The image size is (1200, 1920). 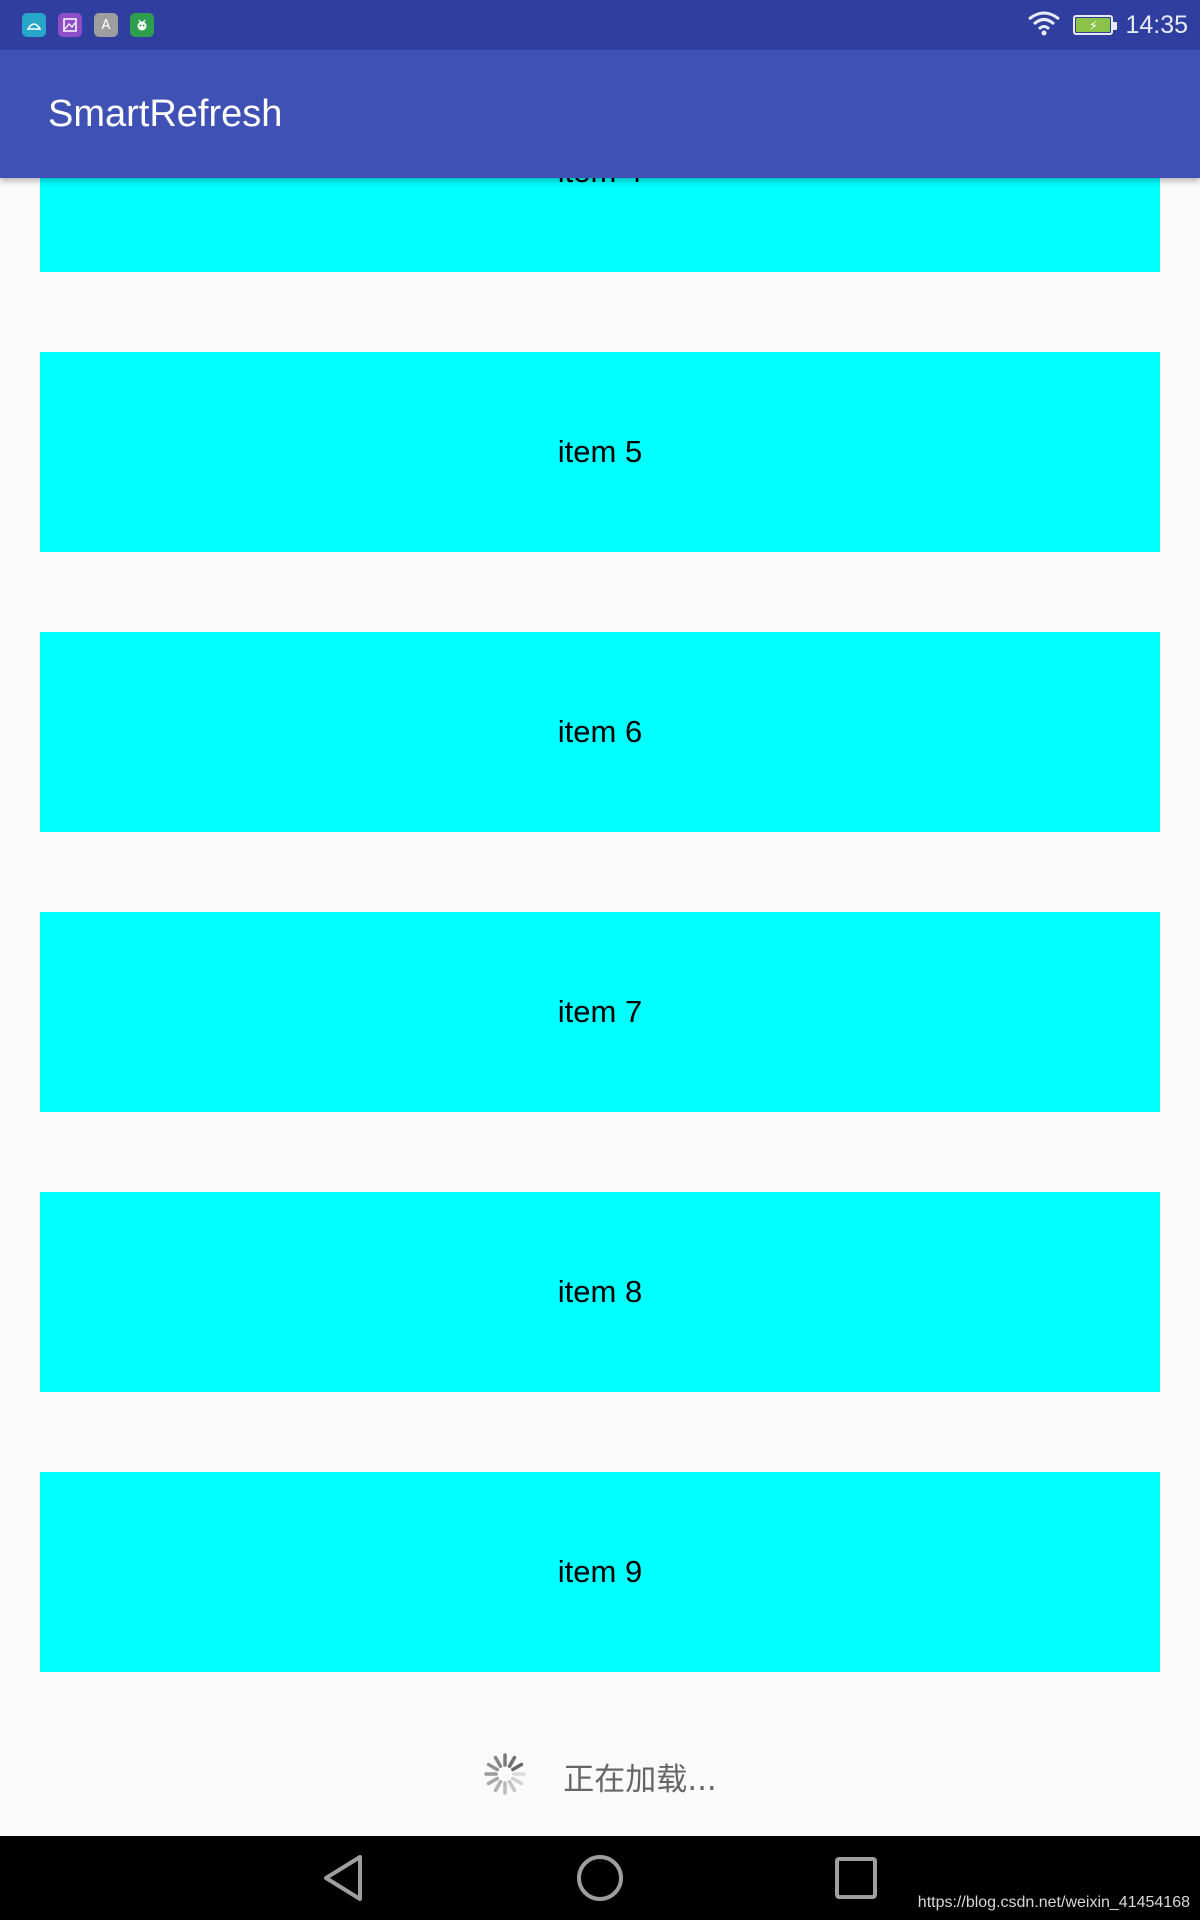 I want to click on list-item: item 6, so click(x=600, y=732).